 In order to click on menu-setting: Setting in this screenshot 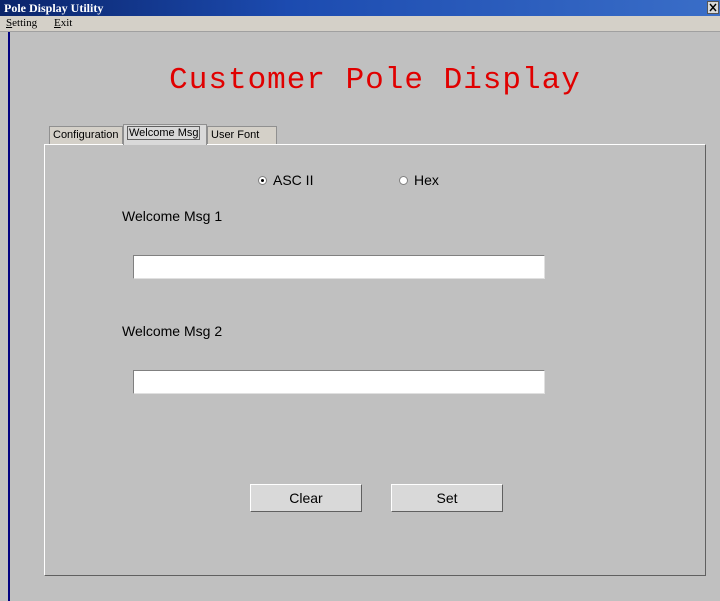, I will do `click(21, 23)`.